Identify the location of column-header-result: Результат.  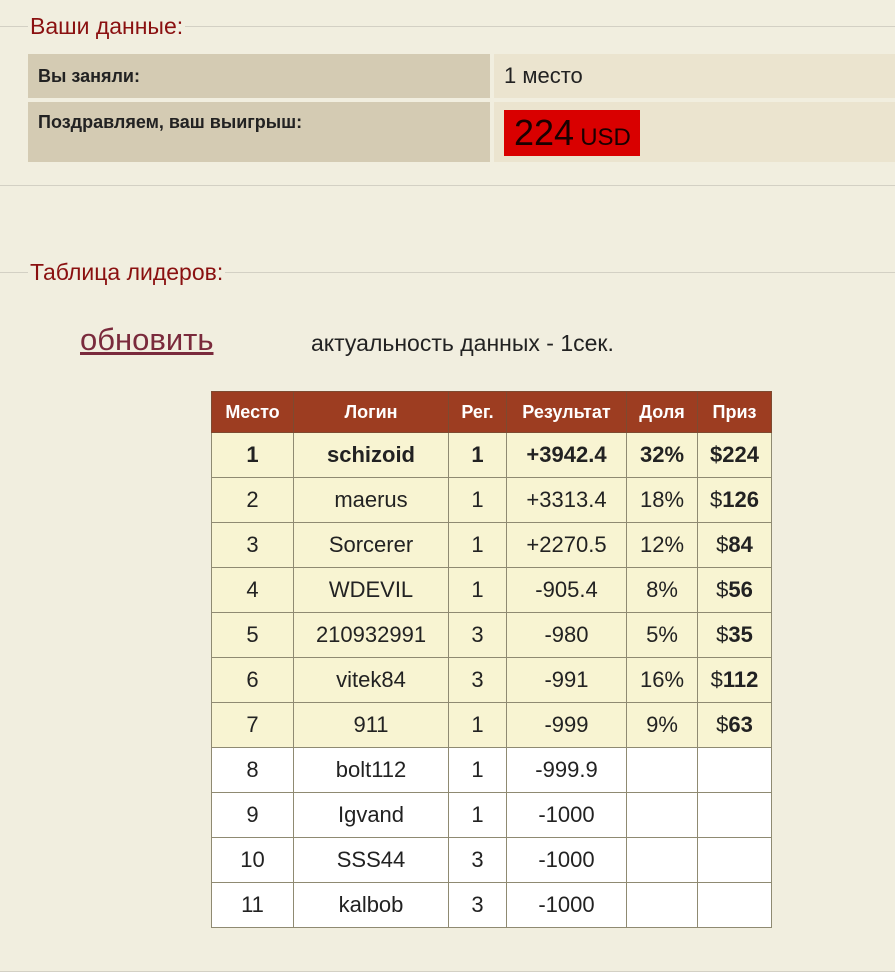
(566, 412).